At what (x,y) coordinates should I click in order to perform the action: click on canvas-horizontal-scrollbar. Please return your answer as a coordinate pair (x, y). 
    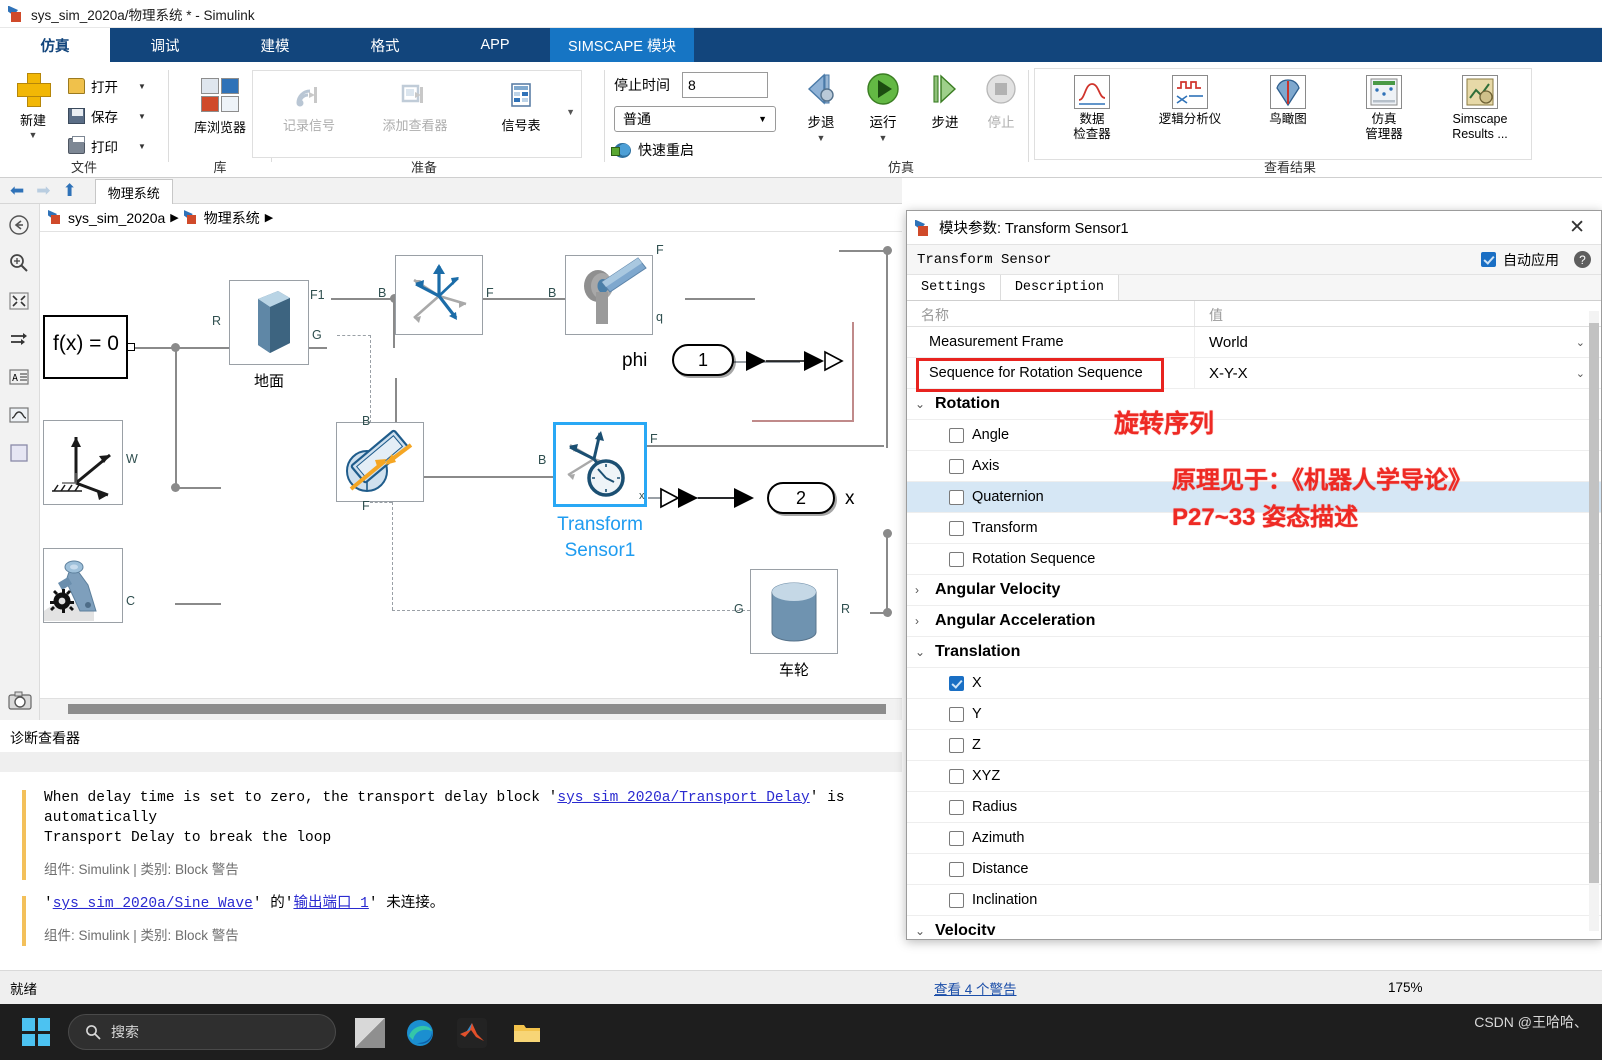
    Looking at the image, I should click on (471, 709).